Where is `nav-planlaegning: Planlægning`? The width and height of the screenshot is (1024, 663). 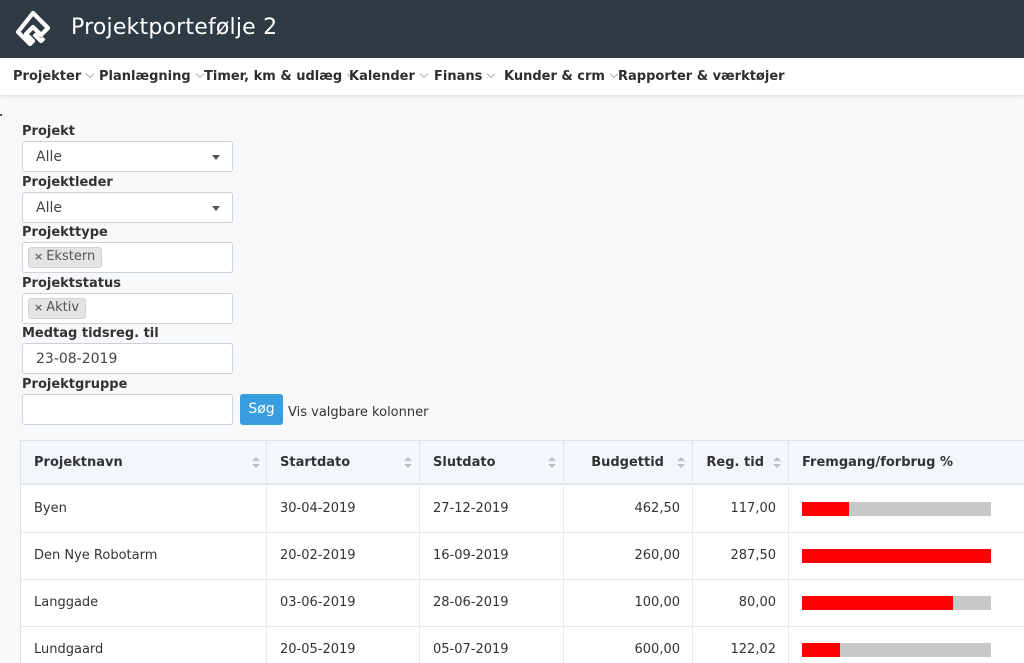
nav-planlaegning: Planlægning is located at coordinates (151, 76).